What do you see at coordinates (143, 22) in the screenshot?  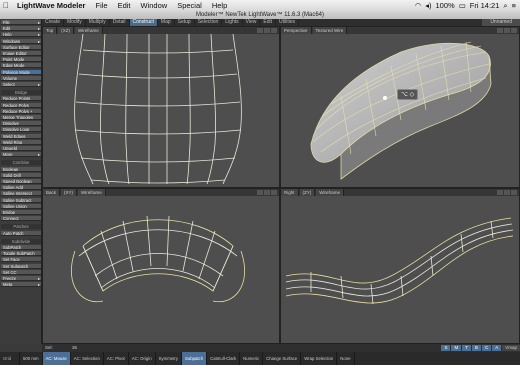 I see `tab-construct: Construct` at bounding box center [143, 22].